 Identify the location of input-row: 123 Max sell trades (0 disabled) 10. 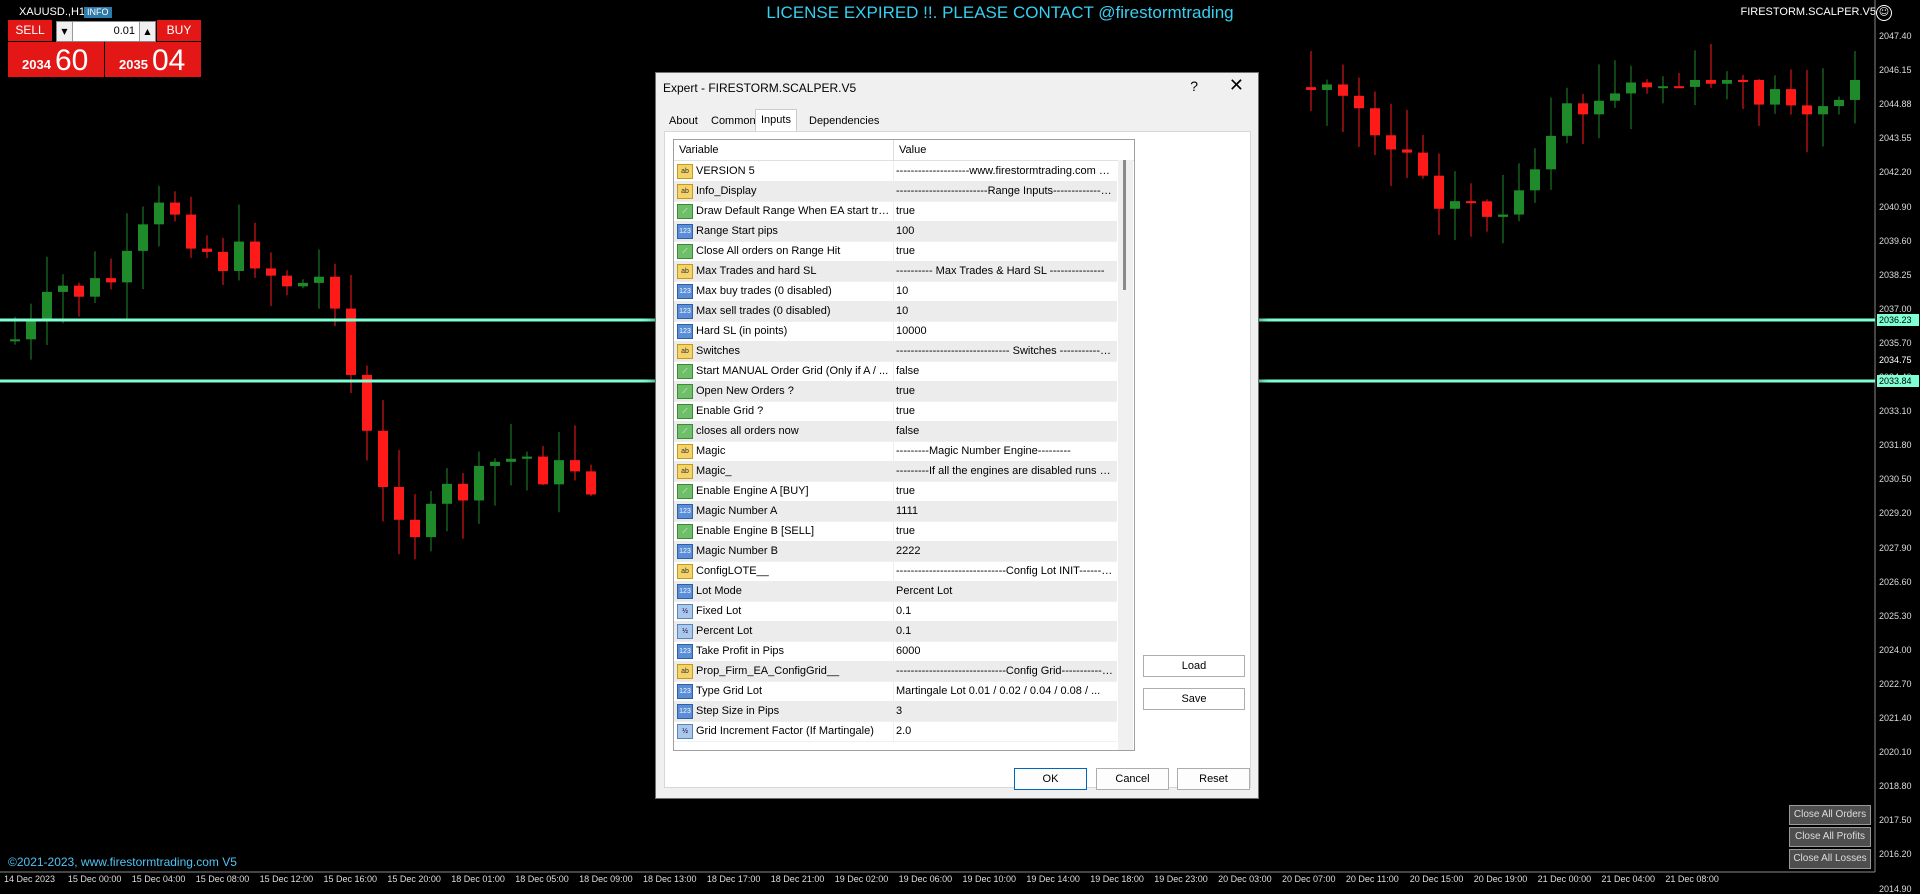
(895, 311).